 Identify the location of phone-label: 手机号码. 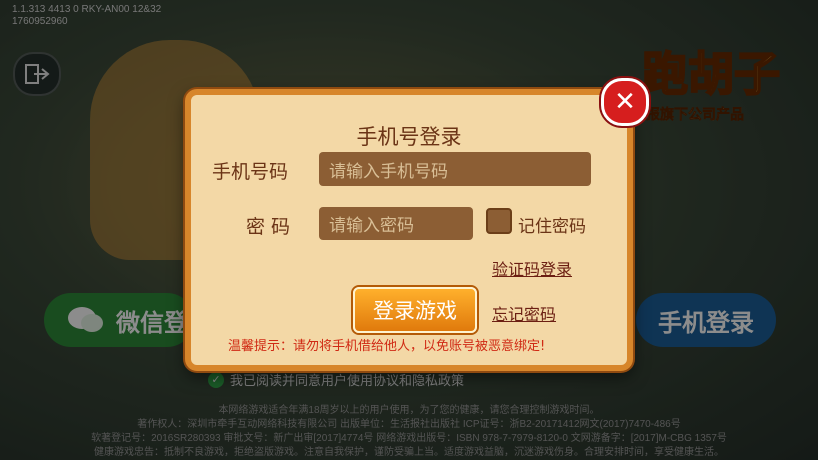
(250, 172).